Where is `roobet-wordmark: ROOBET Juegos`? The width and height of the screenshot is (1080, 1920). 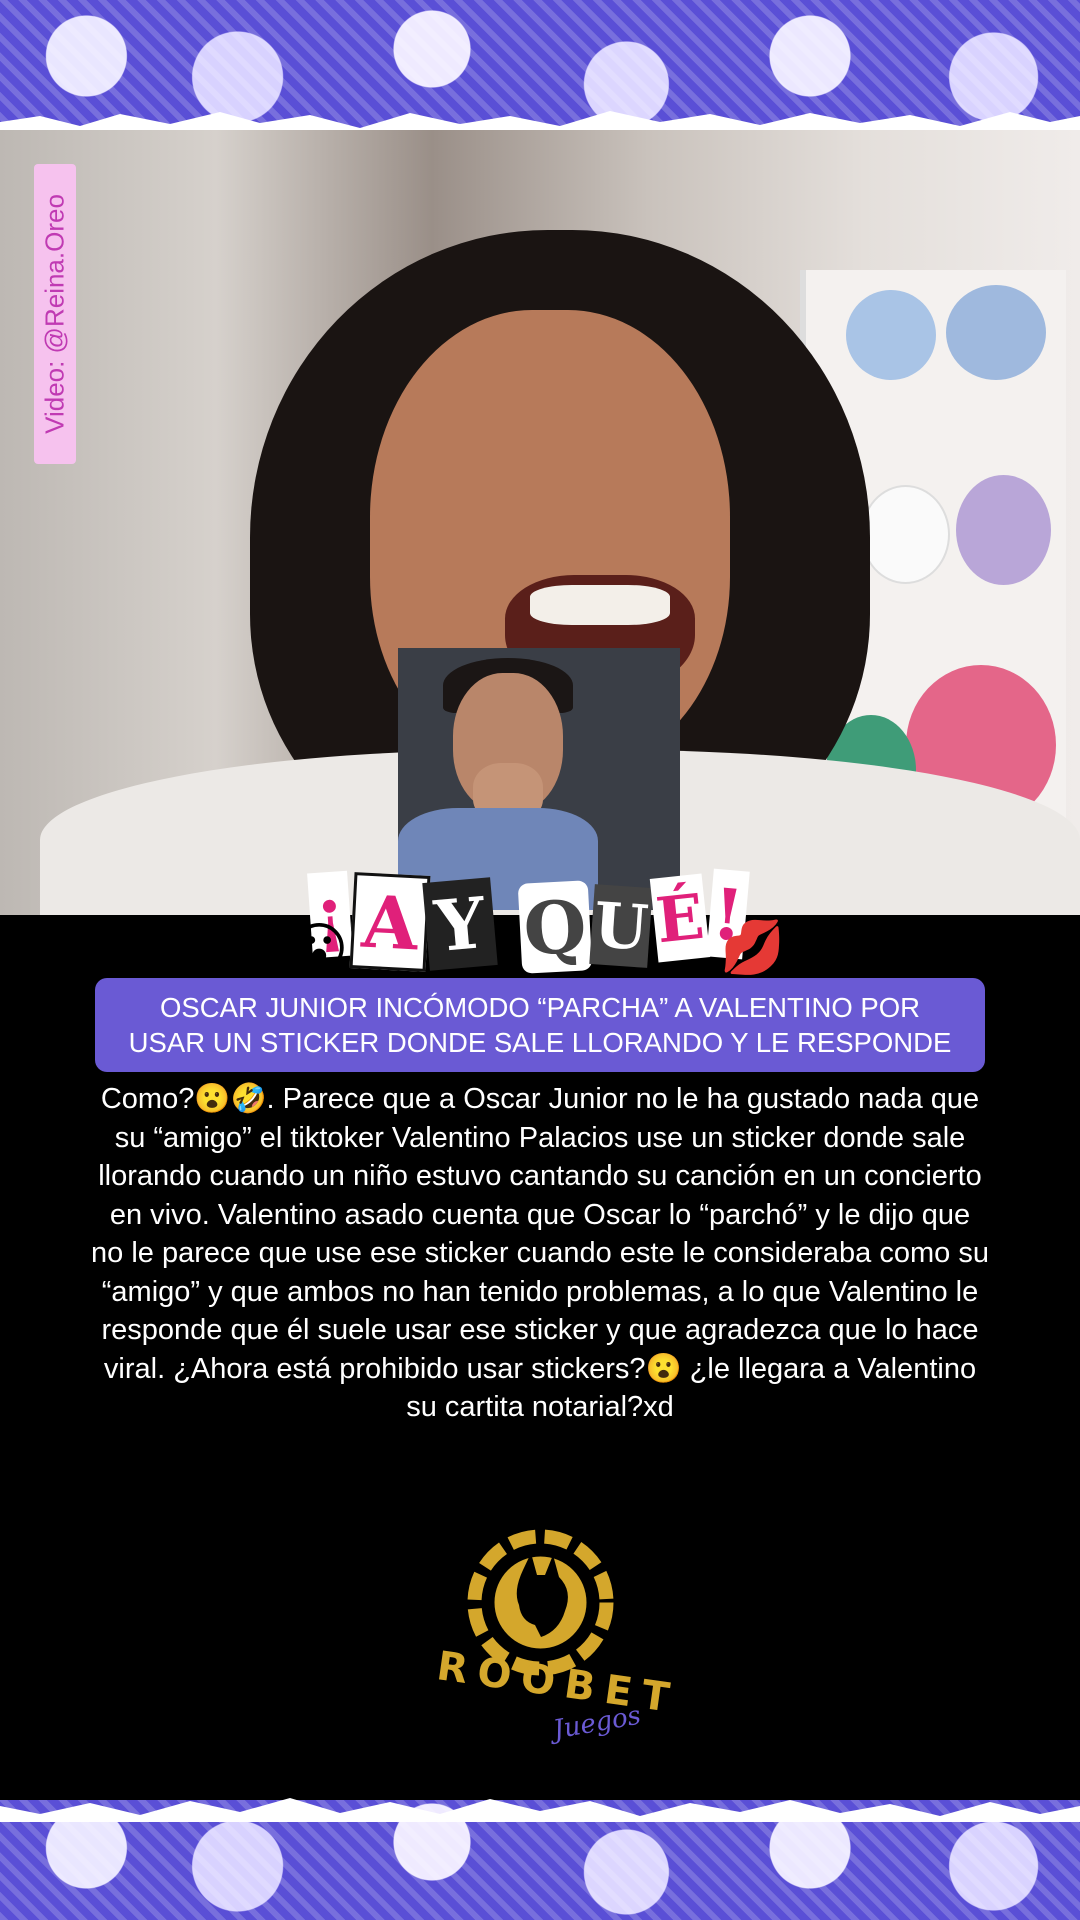
roobet-wordmark: ROOBET Juegos is located at coordinates (555, 1696).